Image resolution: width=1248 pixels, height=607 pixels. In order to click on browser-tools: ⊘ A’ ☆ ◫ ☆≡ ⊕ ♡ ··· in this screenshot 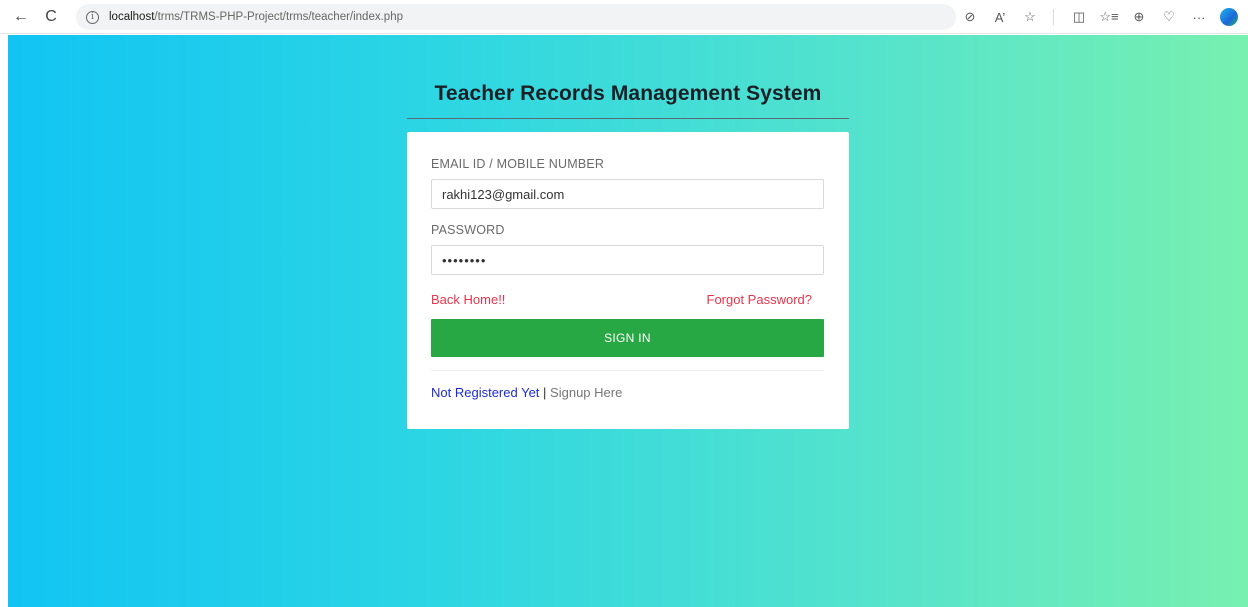, I will do `click(1095, 17)`.